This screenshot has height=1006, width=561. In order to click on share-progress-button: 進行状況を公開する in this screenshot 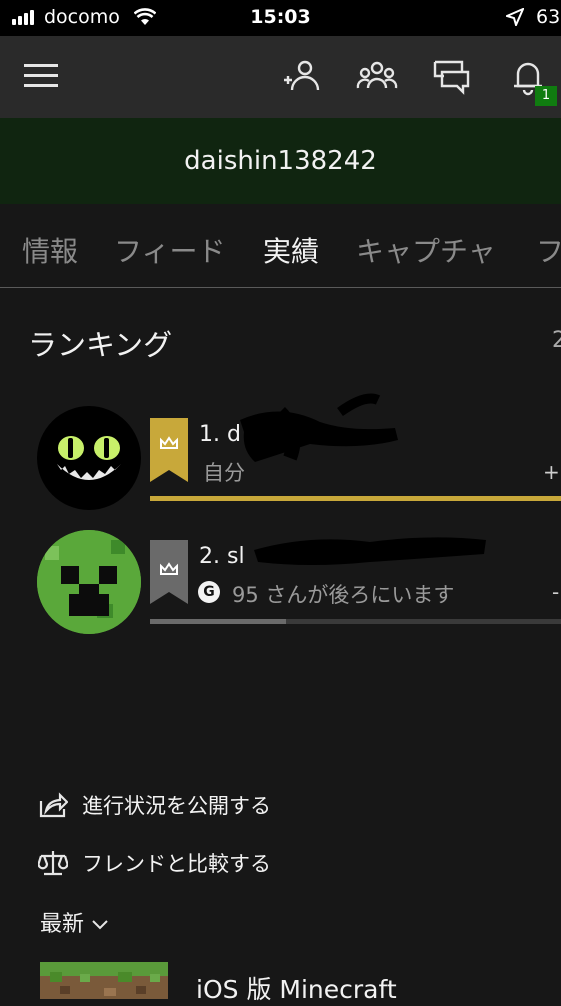, I will do `click(154, 805)`.